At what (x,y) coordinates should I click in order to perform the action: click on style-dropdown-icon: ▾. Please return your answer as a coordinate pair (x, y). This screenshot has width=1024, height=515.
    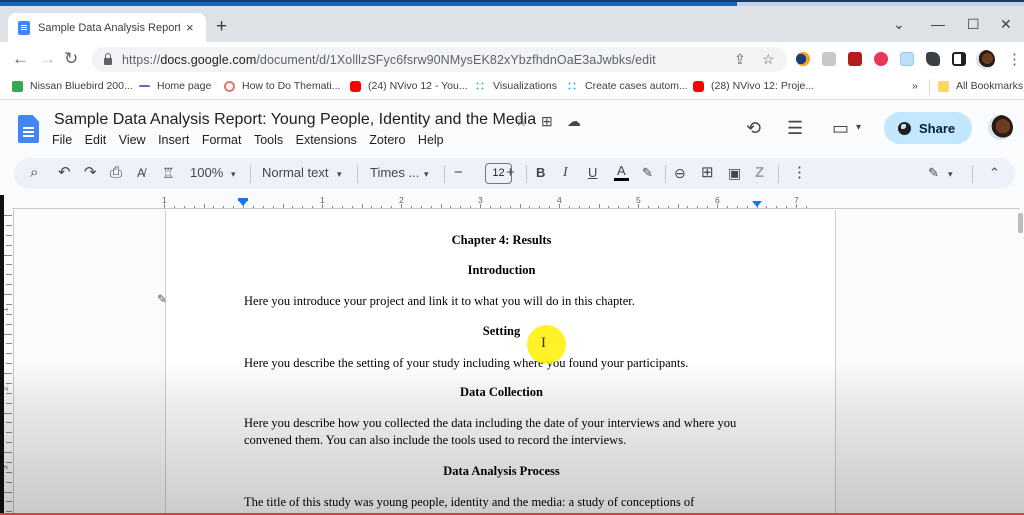
    Looking at the image, I should click on (339, 174).